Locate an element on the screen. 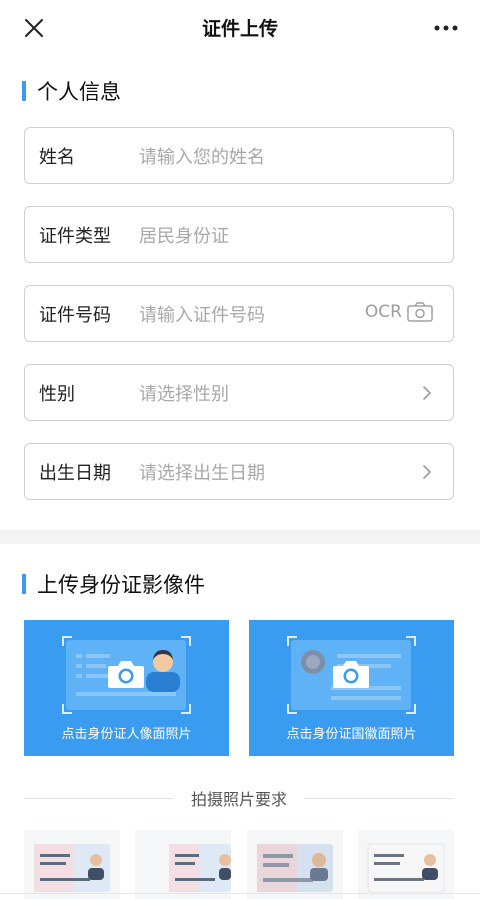 Image resolution: width=480 pixels, height=899 pixels. personal-info-heading: 个人信息 is located at coordinates (71, 91).